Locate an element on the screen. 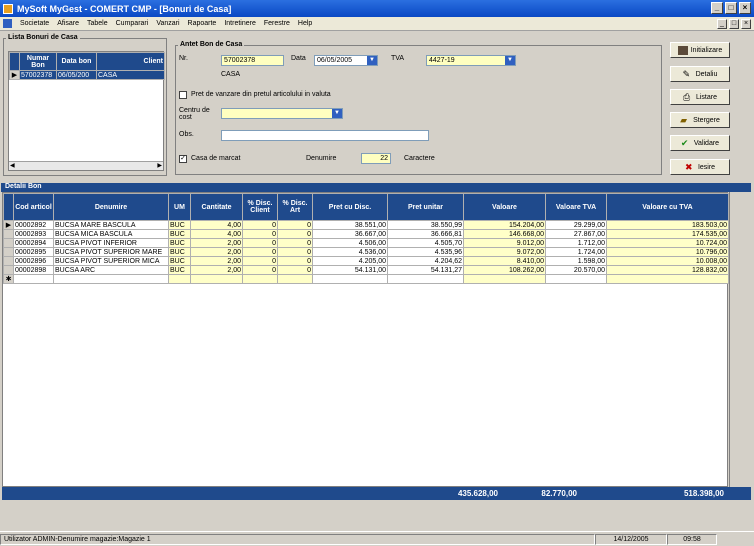 The height and width of the screenshot is (546, 754). status-time: 09:58 is located at coordinates (692, 539).